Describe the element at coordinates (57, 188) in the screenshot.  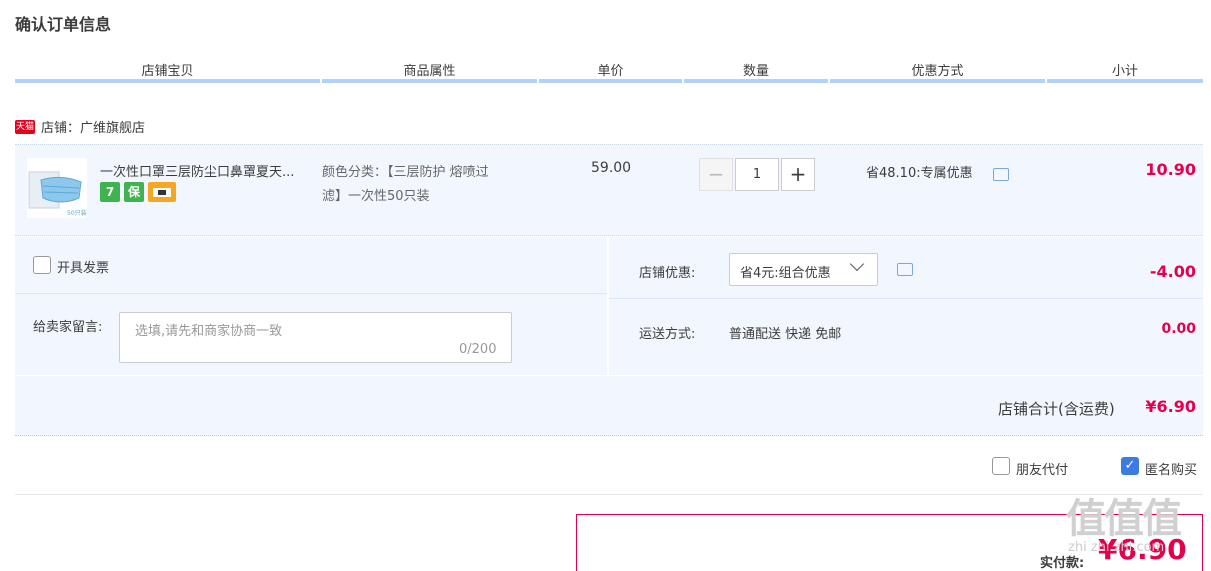
I see `product-thumbnail: 50只装` at that location.